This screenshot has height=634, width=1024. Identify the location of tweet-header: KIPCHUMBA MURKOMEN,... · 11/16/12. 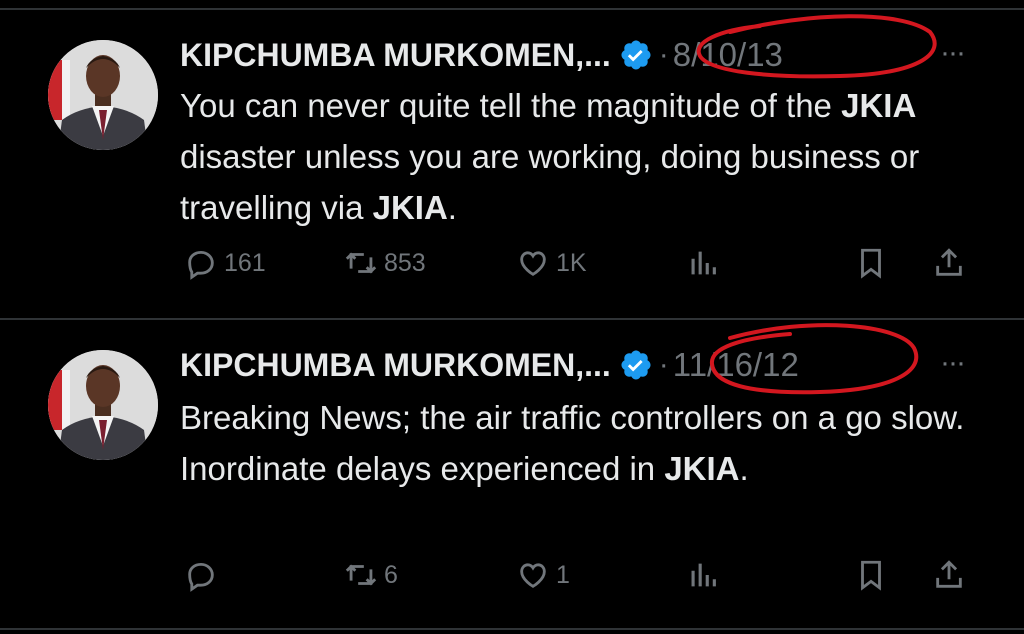
(489, 365).